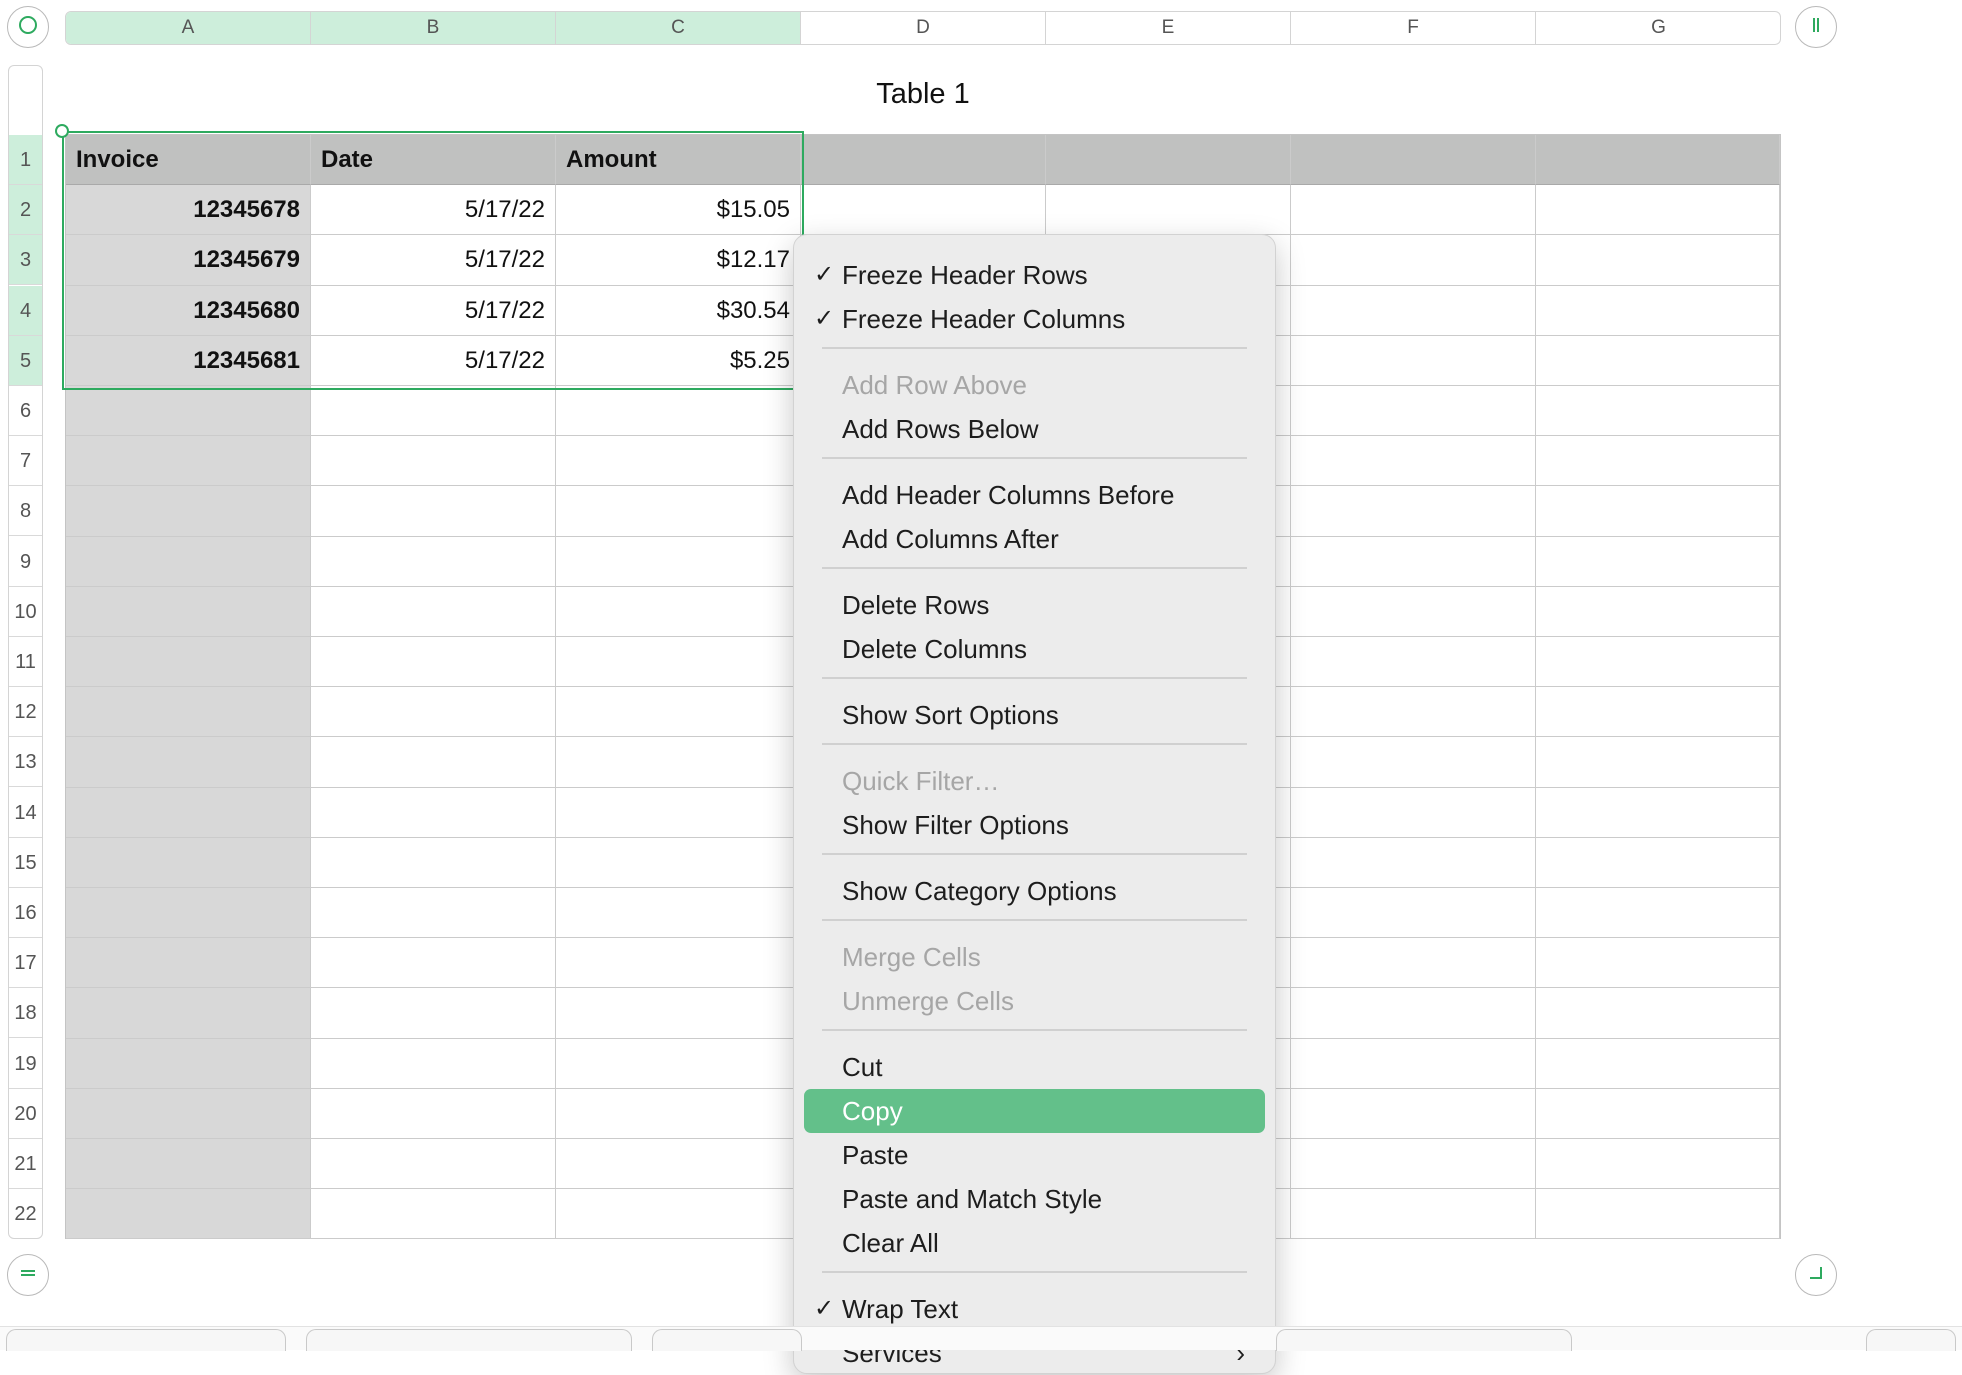 The width and height of the screenshot is (1962, 1375). I want to click on menu-item-freeze-header-rows: ✓ Freeze Header Rows, so click(1034, 275).